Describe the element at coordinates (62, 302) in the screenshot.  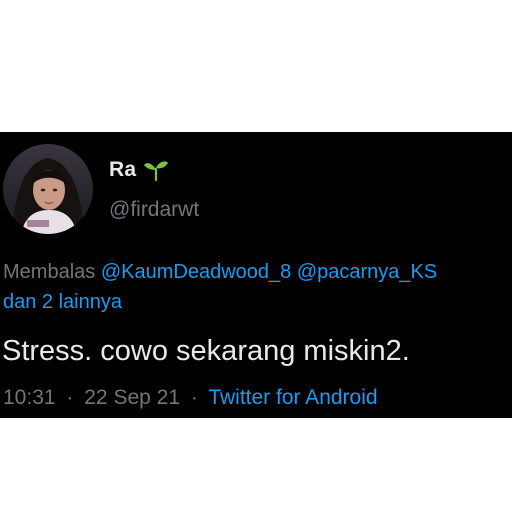
I see `reply-others-link: dan 2 lainnya` at that location.